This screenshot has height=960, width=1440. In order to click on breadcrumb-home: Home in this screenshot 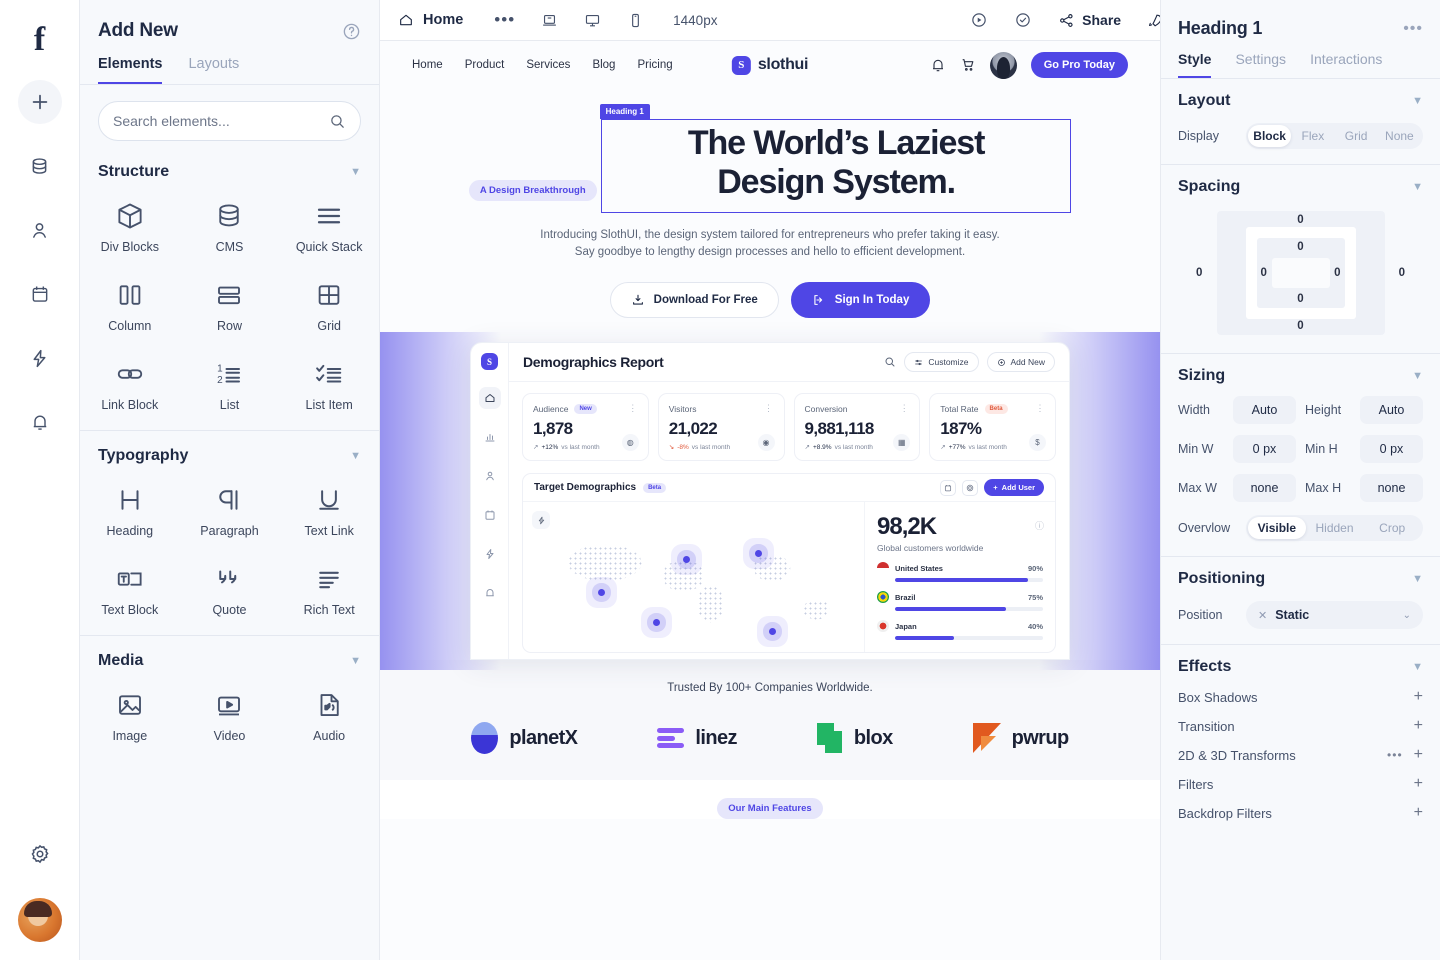, I will do `click(430, 20)`.